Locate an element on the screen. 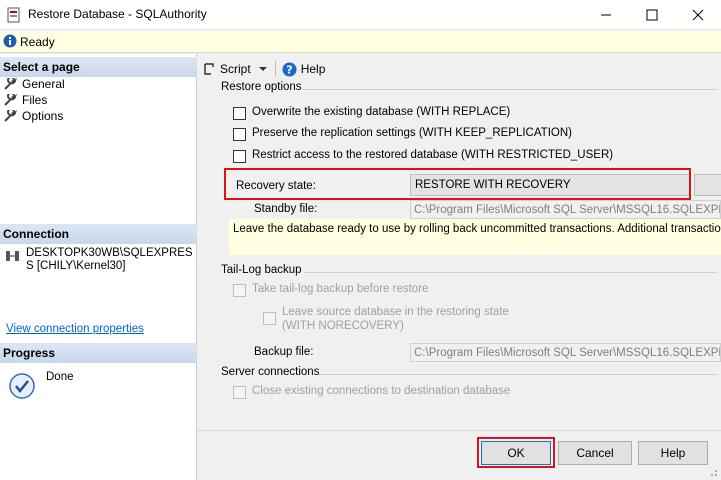 The height and width of the screenshot is (480, 721). help-toolbar-button: ? Help is located at coordinates (304, 69).